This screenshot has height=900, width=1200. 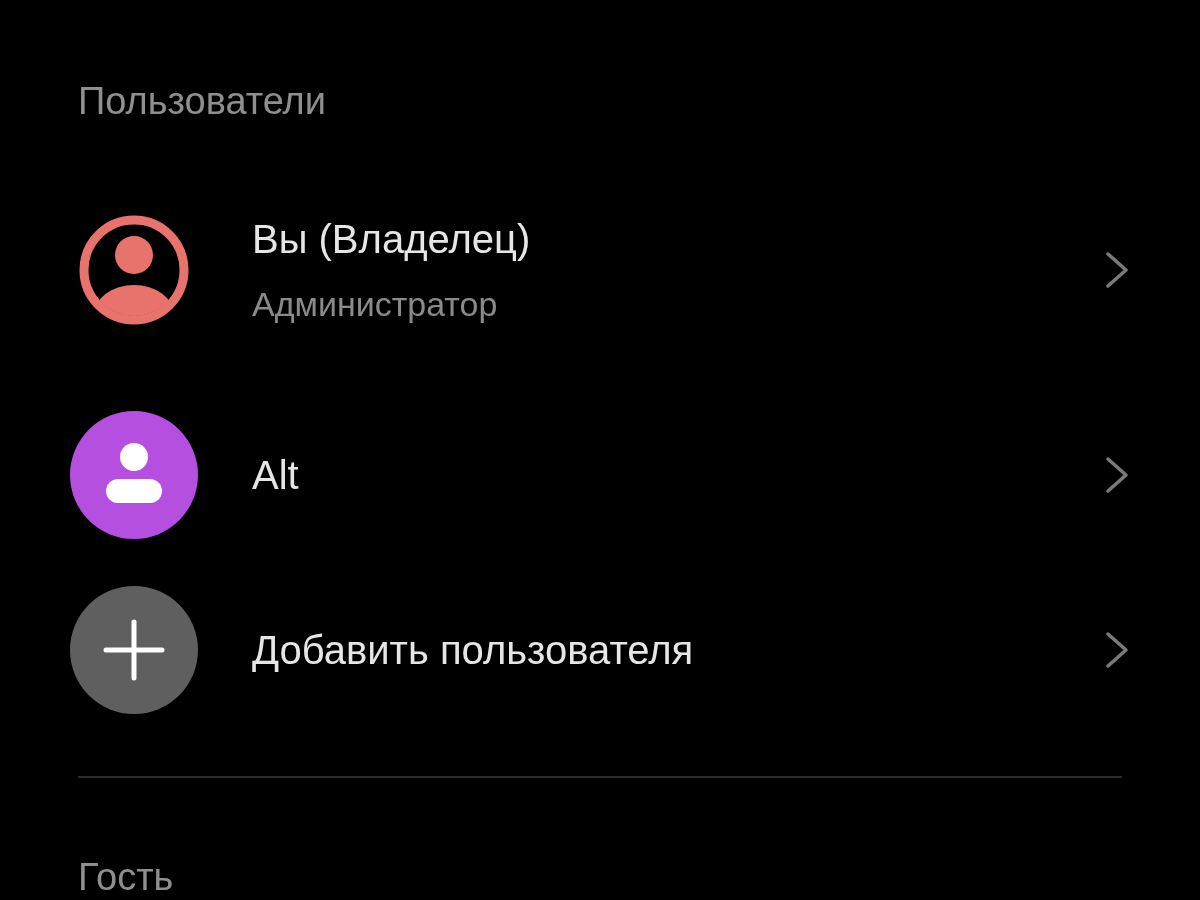 I want to click on section-header: Пользователи, so click(x=202, y=101).